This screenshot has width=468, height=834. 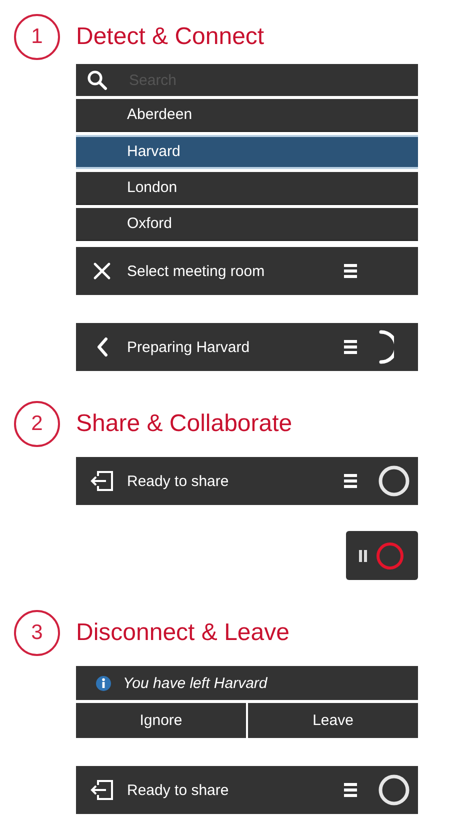 What do you see at coordinates (161, 720) in the screenshot?
I see `notification-button: Ignore` at bounding box center [161, 720].